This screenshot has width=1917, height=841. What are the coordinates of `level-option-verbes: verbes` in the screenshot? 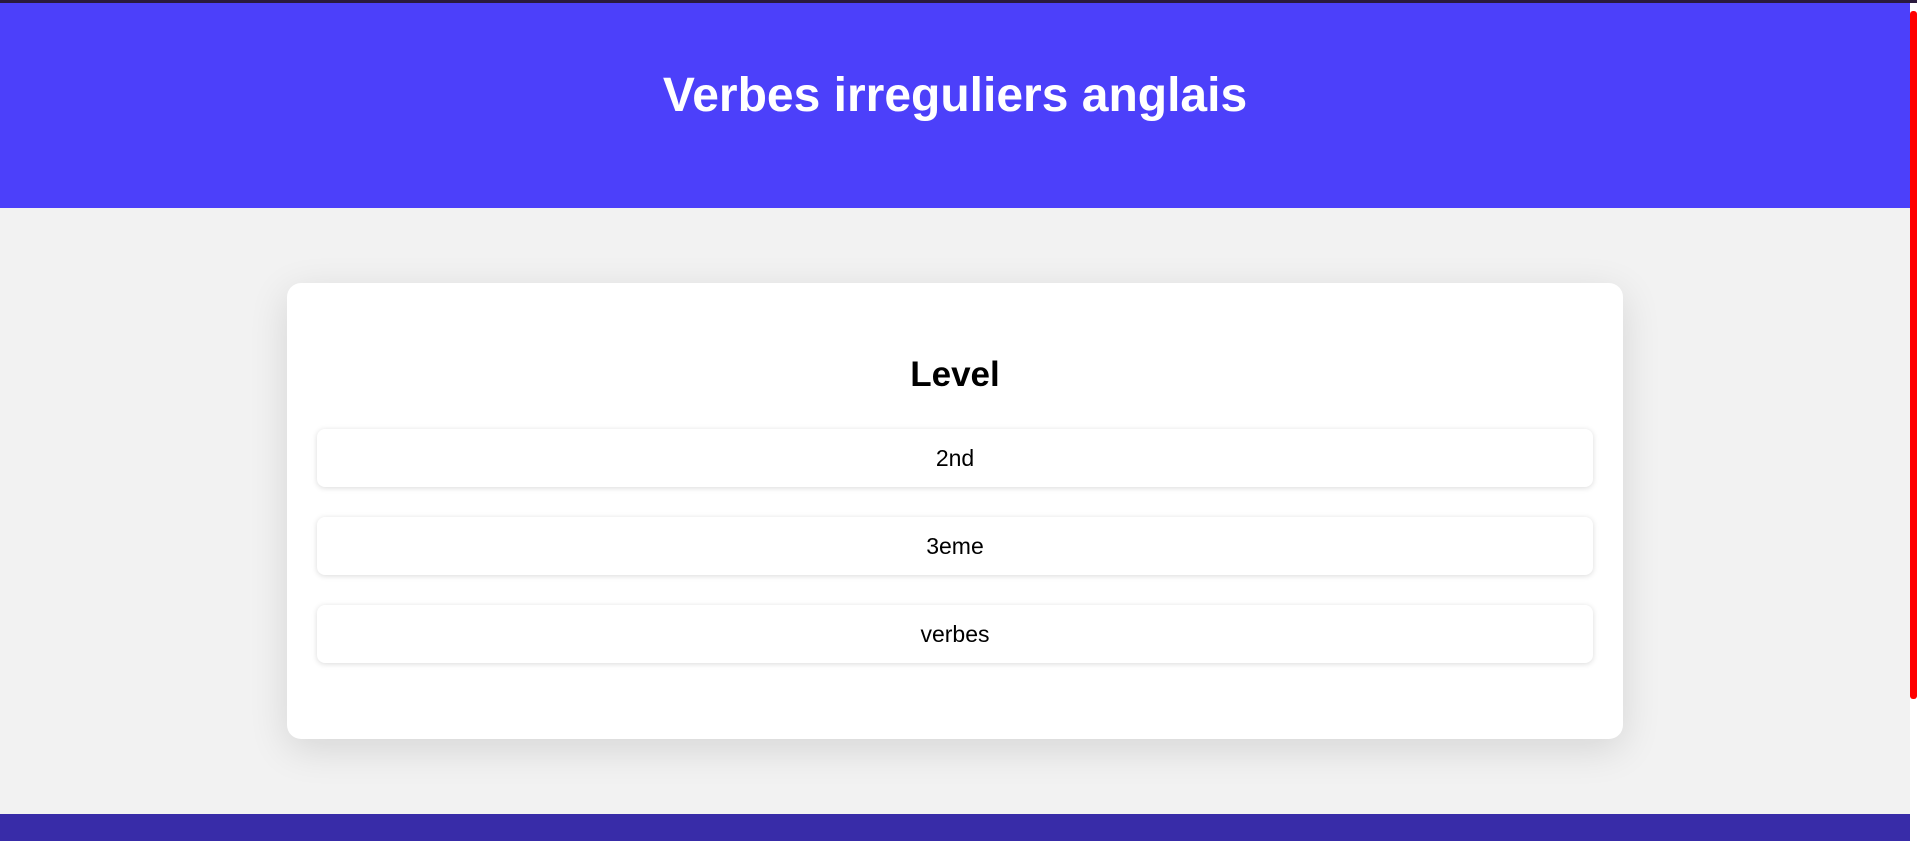 It's located at (955, 634).